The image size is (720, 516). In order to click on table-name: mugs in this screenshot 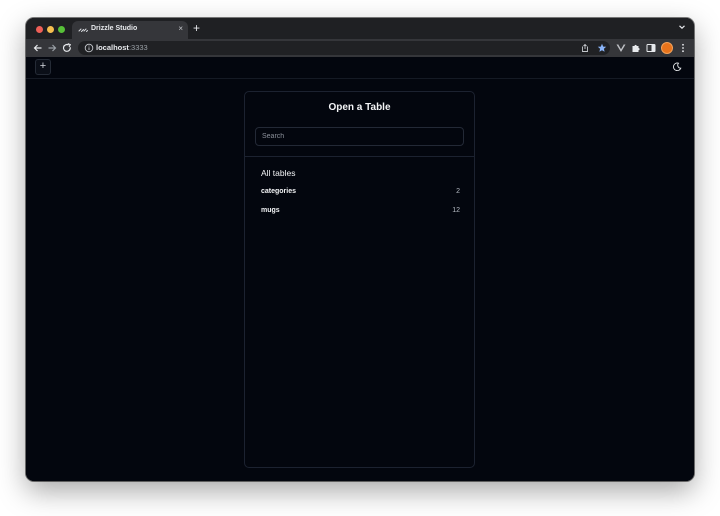, I will do `click(270, 210)`.